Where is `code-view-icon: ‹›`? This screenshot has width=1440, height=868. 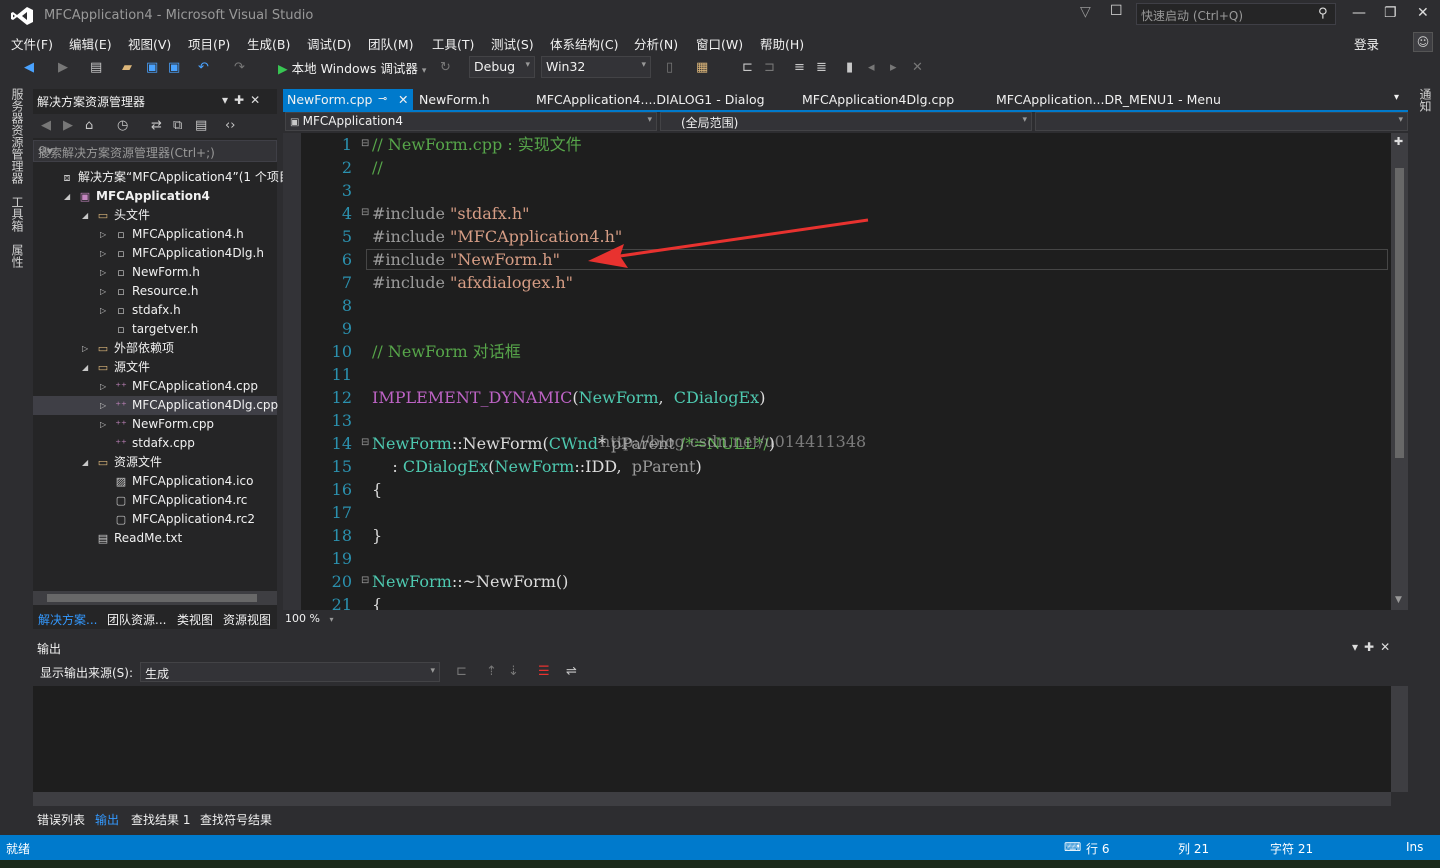 code-view-icon: ‹› is located at coordinates (230, 125).